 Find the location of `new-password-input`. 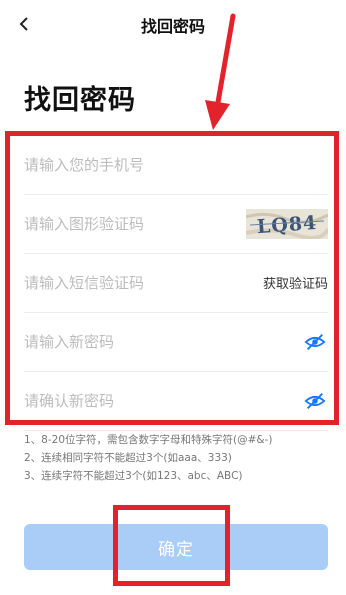

new-password-input is located at coordinates (124, 342).